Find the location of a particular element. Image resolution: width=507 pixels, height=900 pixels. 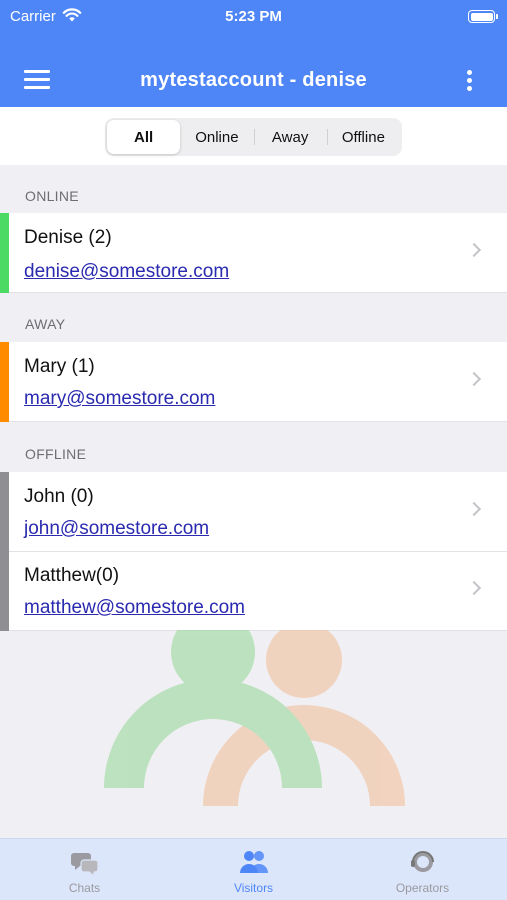

operator-name: John (0) is located at coordinates (59, 496).